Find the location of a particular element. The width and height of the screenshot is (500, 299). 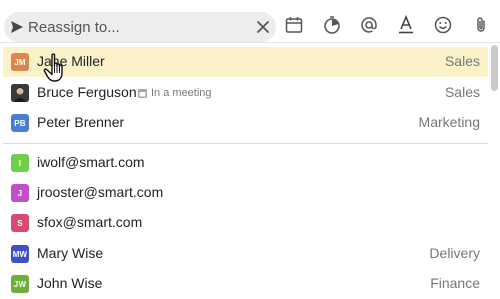

attachment-icon is located at coordinates (481, 25).